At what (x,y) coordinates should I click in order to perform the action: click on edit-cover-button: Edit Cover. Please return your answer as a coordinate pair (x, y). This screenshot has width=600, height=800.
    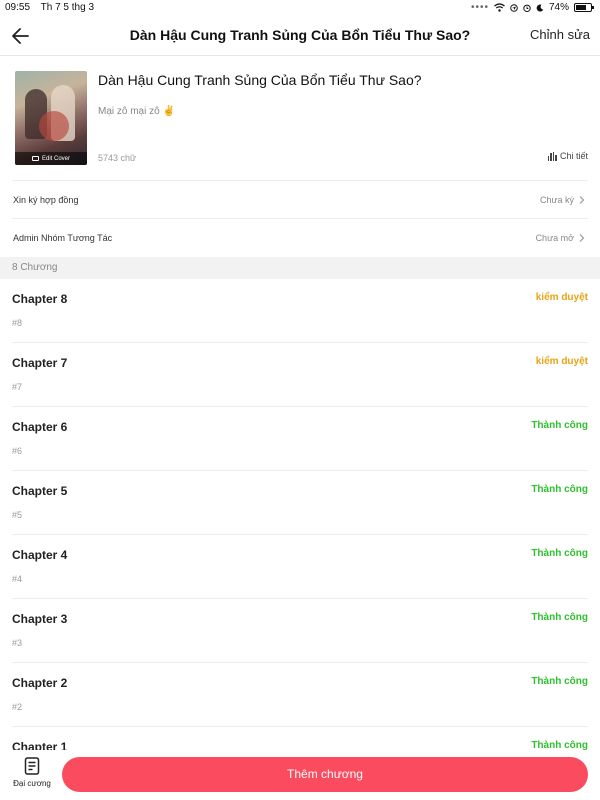
    Looking at the image, I should click on (51, 158).